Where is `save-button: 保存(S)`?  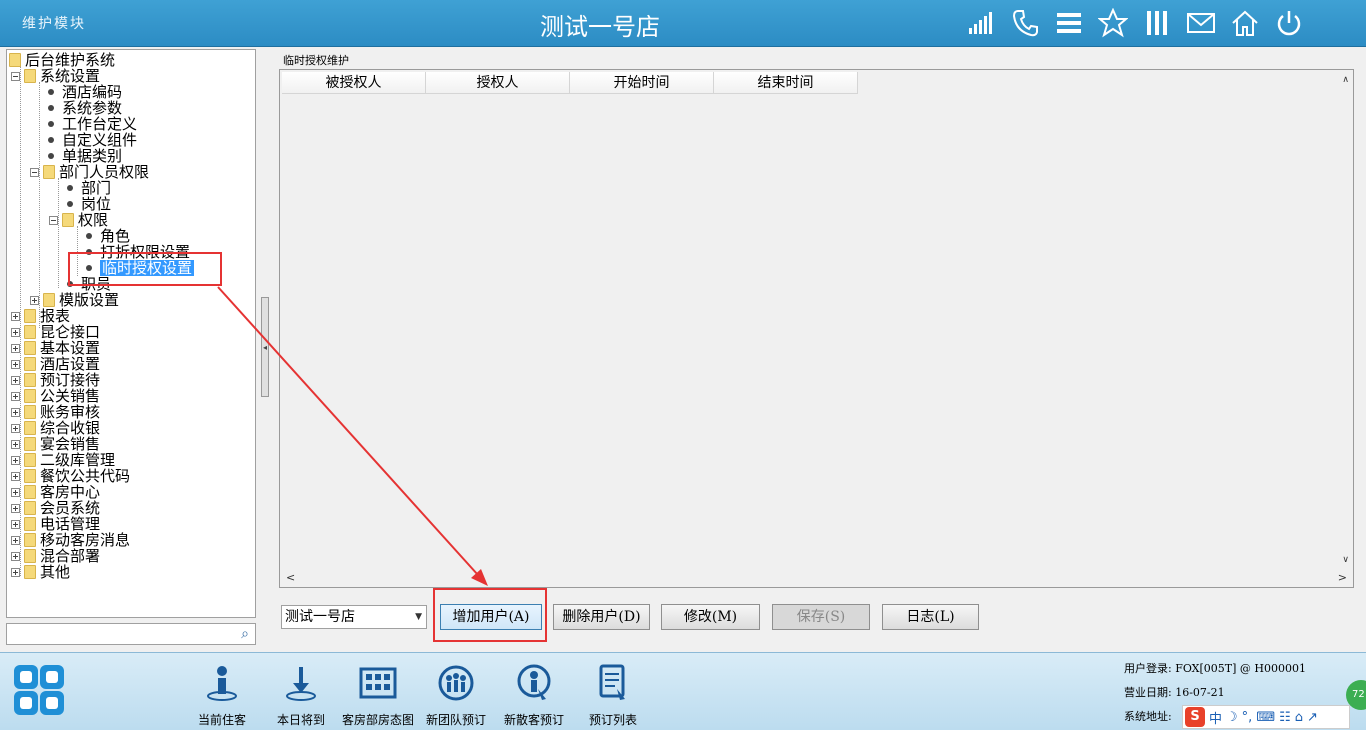 save-button: 保存(S) is located at coordinates (821, 617).